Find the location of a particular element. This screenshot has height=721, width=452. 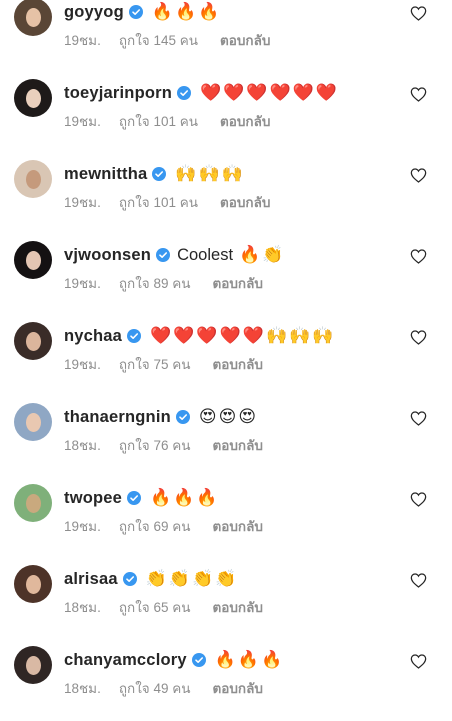

likes-count-link: ถูกใจ 65 คน is located at coordinates (155, 607).